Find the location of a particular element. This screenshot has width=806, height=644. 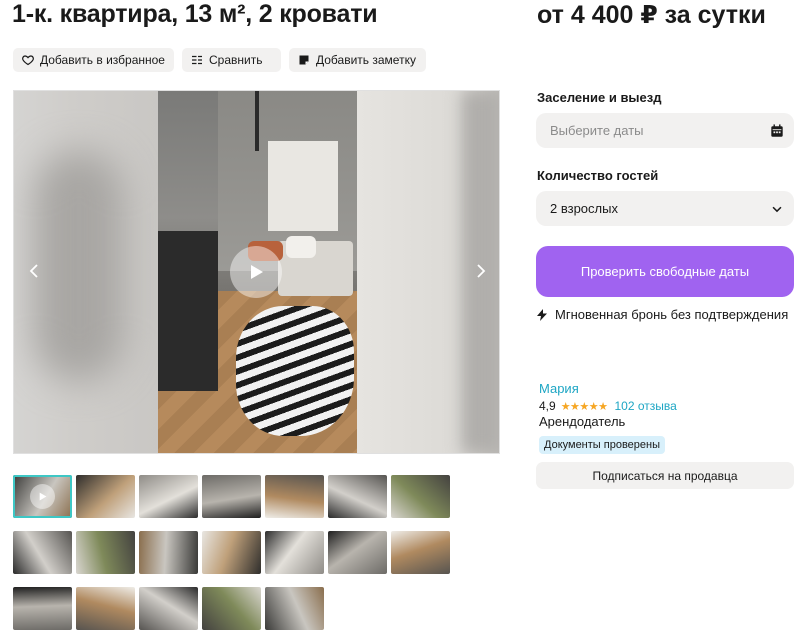

video-play-button is located at coordinates (256, 272).